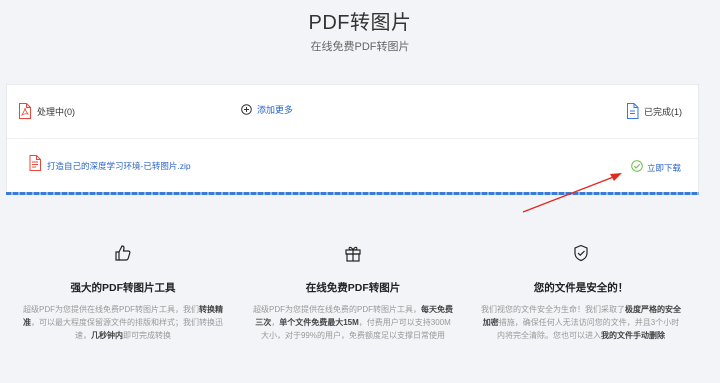 This screenshot has width=720, height=383. Describe the element at coordinates (360, 47) in the screenshot. I see `page-subtitle: 在线免费PDF转图片` at that location.